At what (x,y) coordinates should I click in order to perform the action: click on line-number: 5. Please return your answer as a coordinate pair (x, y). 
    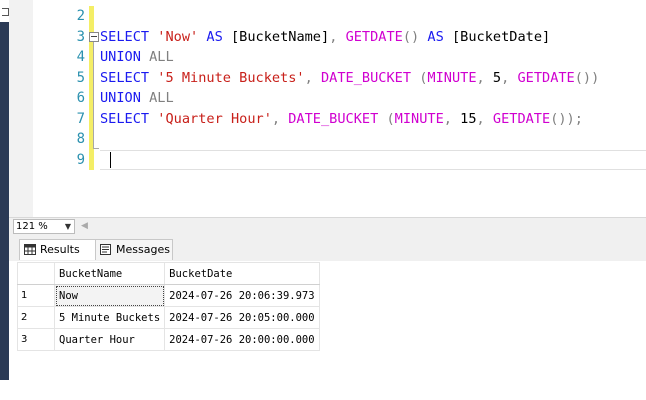
    Looking at the image, I should click on (80, 77).